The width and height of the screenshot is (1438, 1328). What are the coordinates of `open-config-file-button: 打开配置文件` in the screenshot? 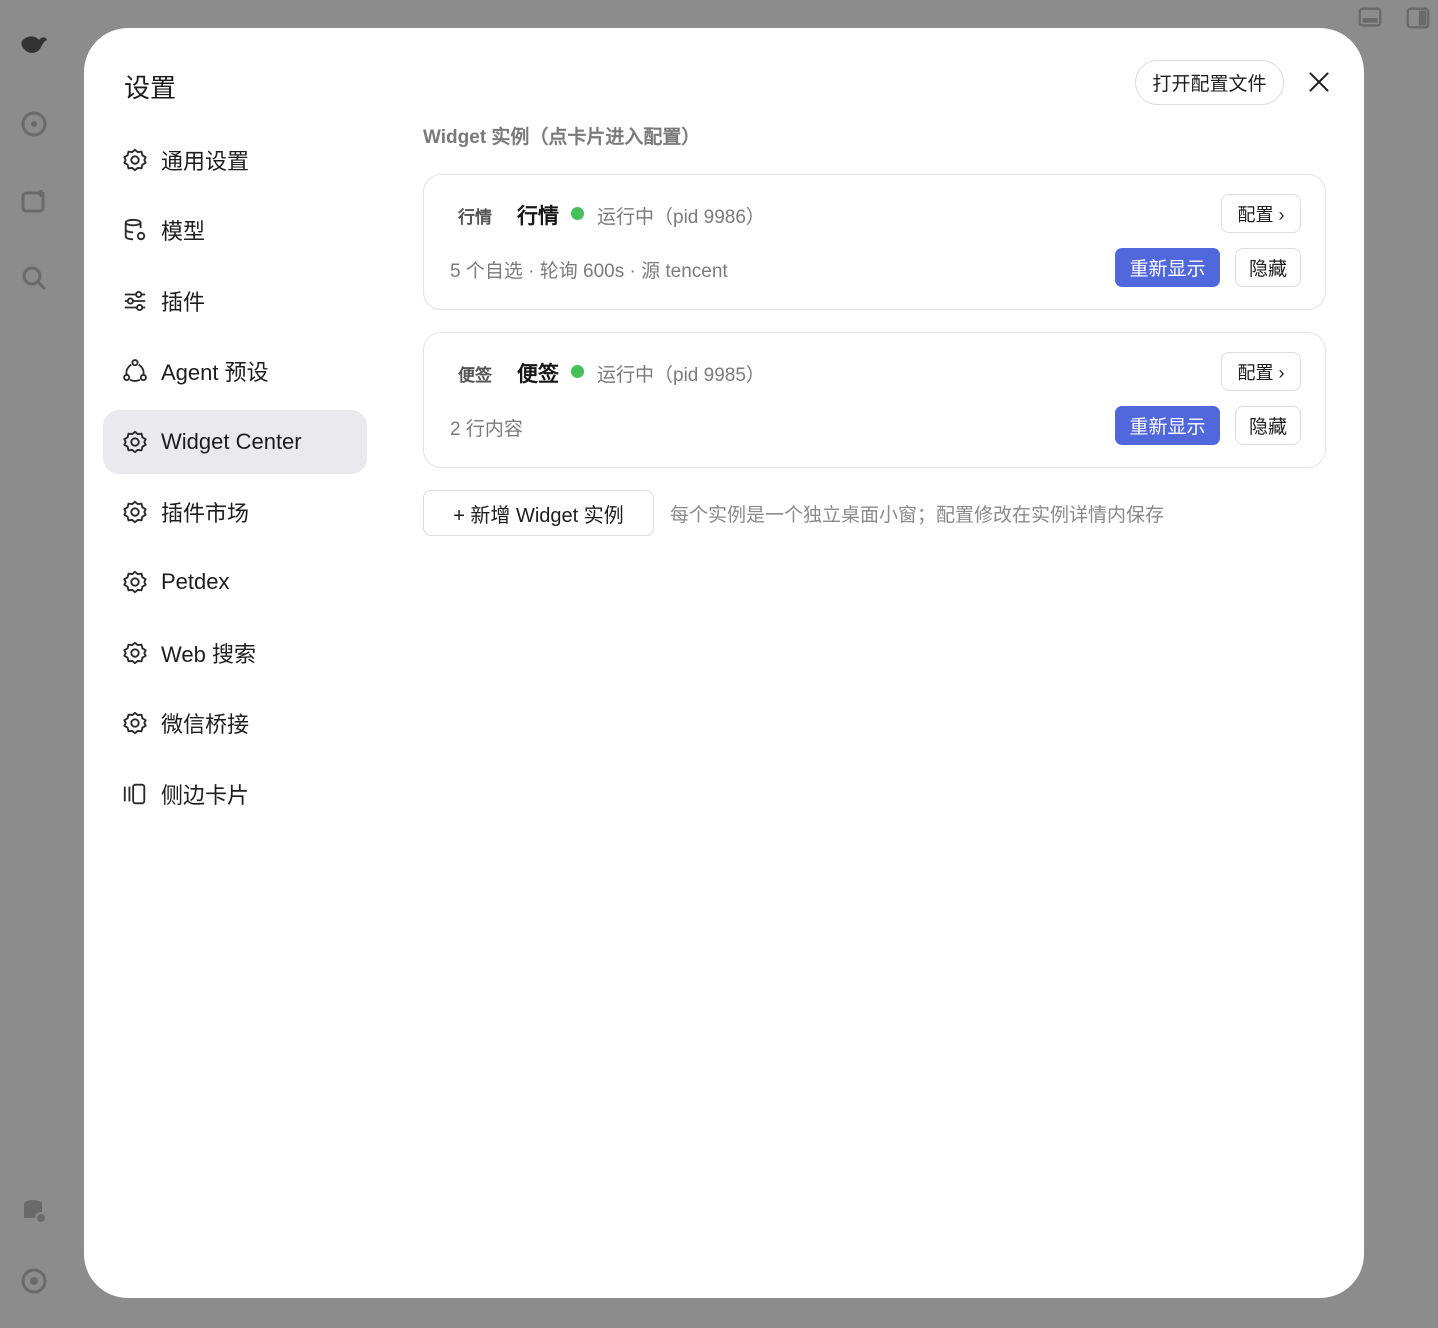 It's located at (1209, 82).